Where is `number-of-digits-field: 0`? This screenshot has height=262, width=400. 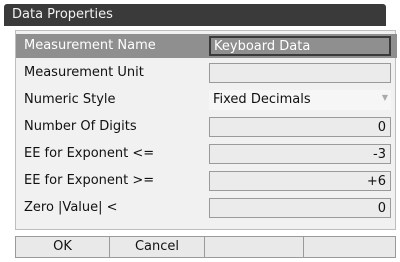 number-of-digits-field: 0 is located at coordinates (300, 127).